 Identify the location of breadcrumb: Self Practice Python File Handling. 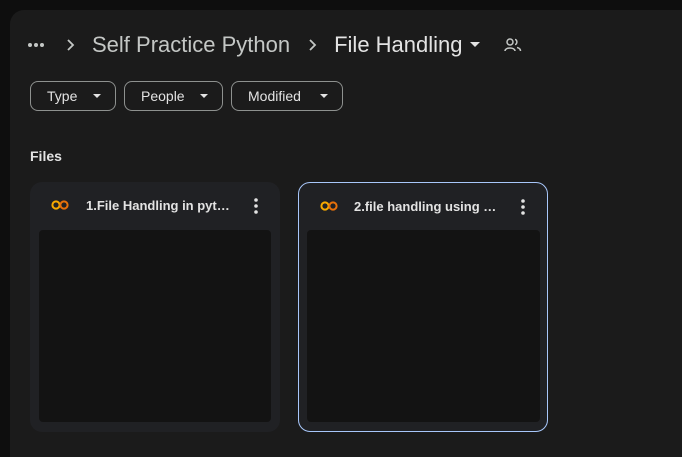
(273, 45).